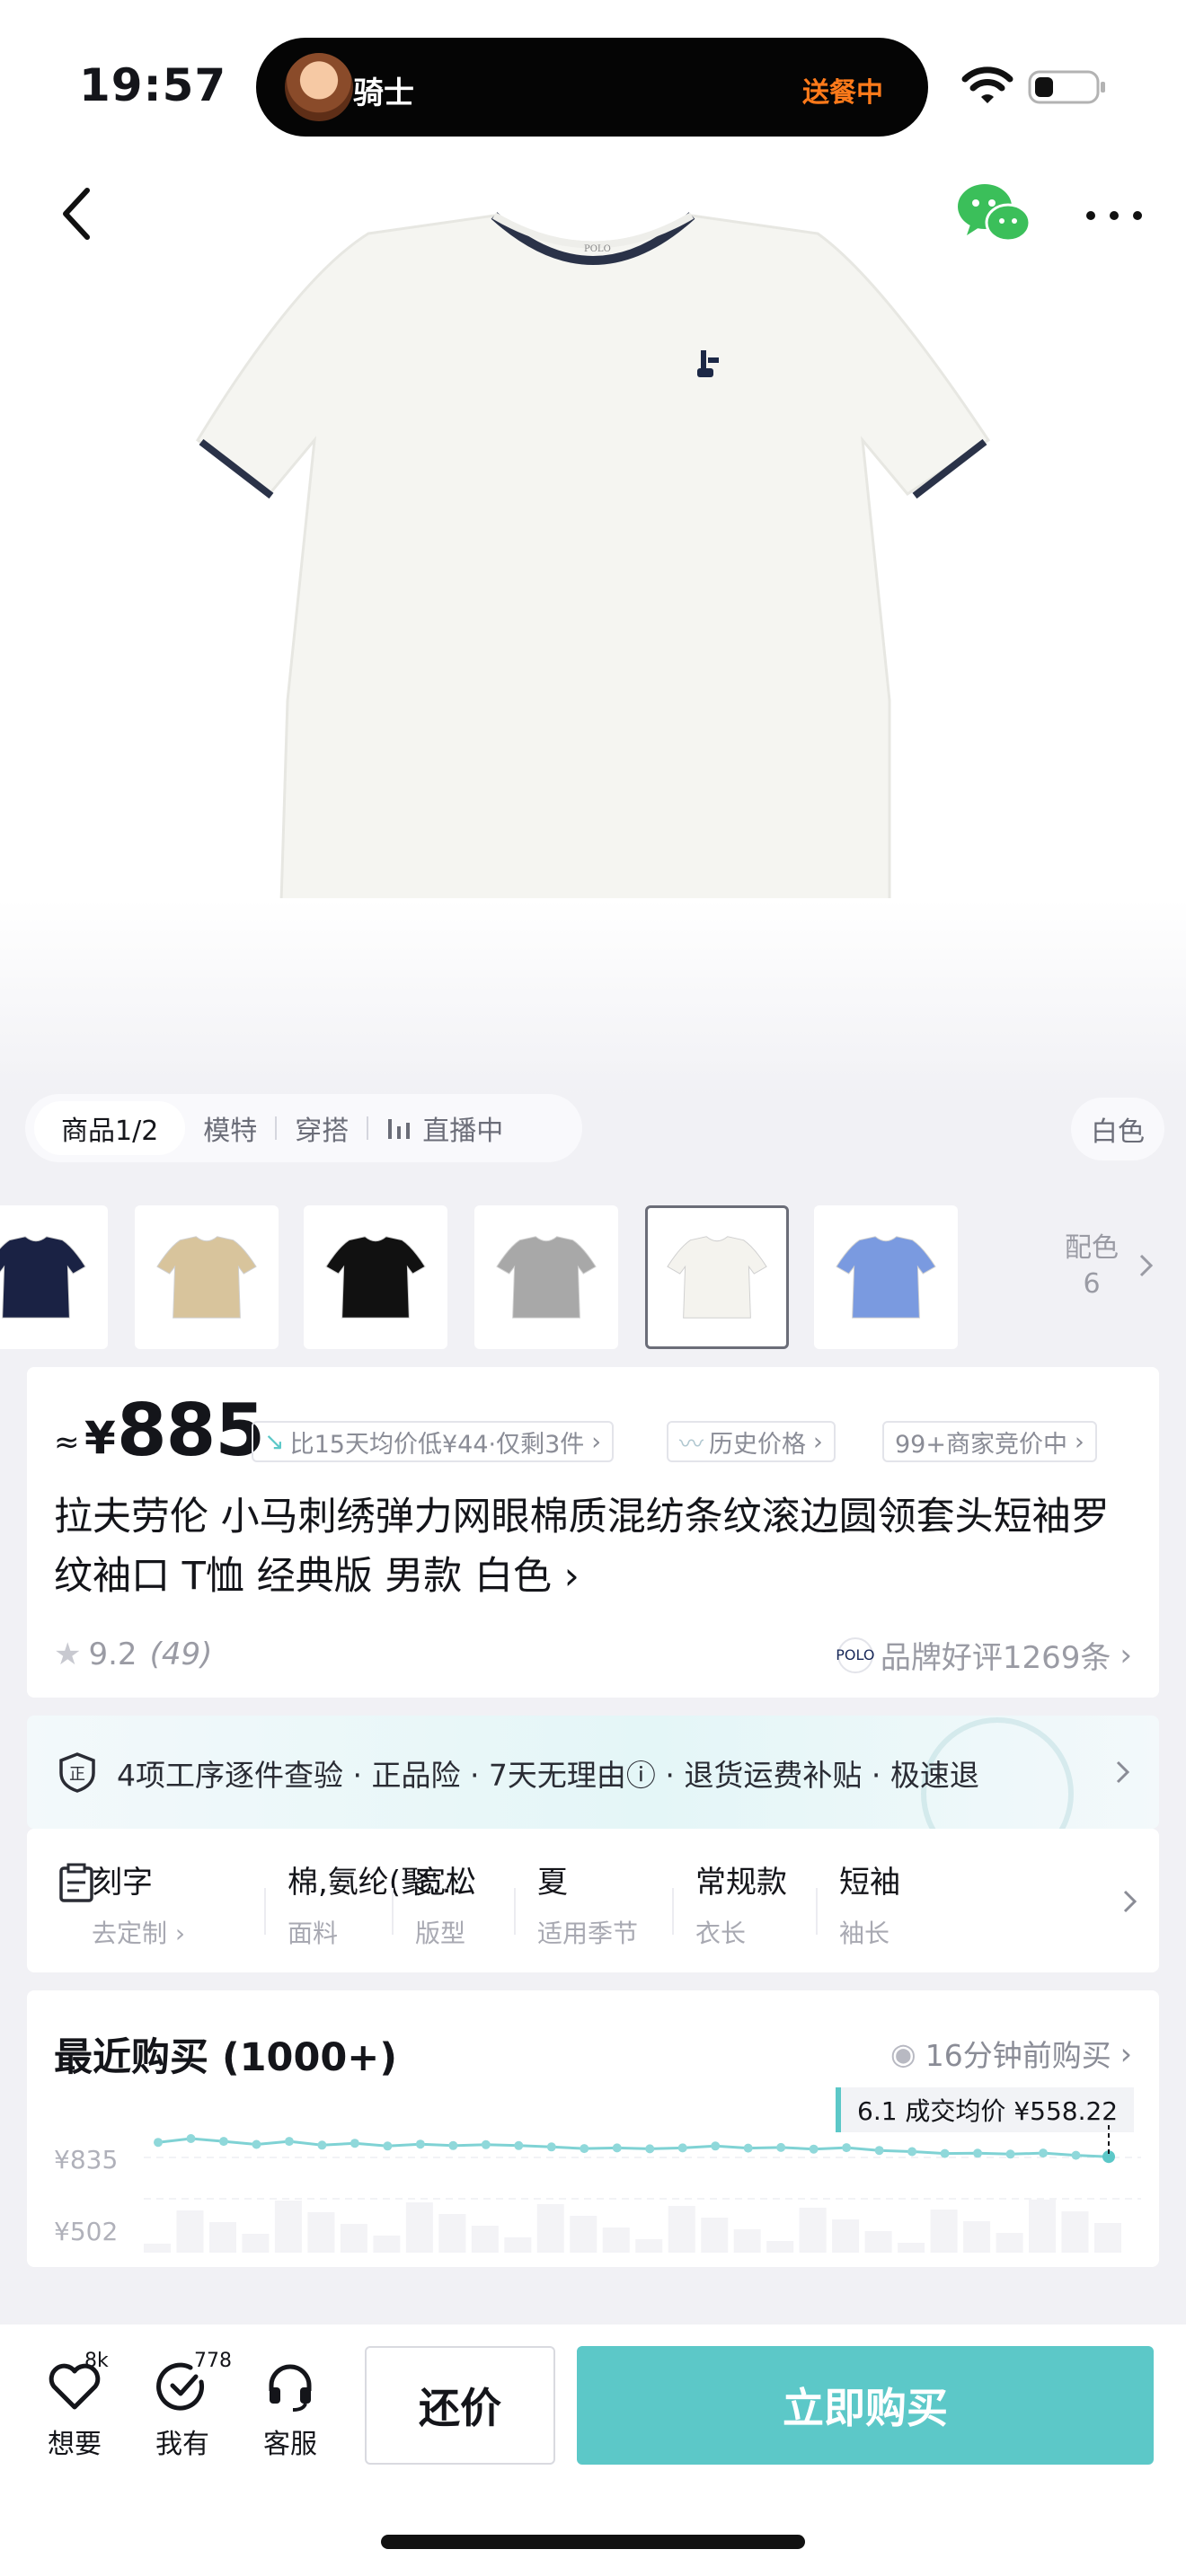 The image size is (1186, 2576). What do you see at coordinates (67, 1442) in the screenshot?
I see `price-approx: ≈` at bounding box center [67, 1442].